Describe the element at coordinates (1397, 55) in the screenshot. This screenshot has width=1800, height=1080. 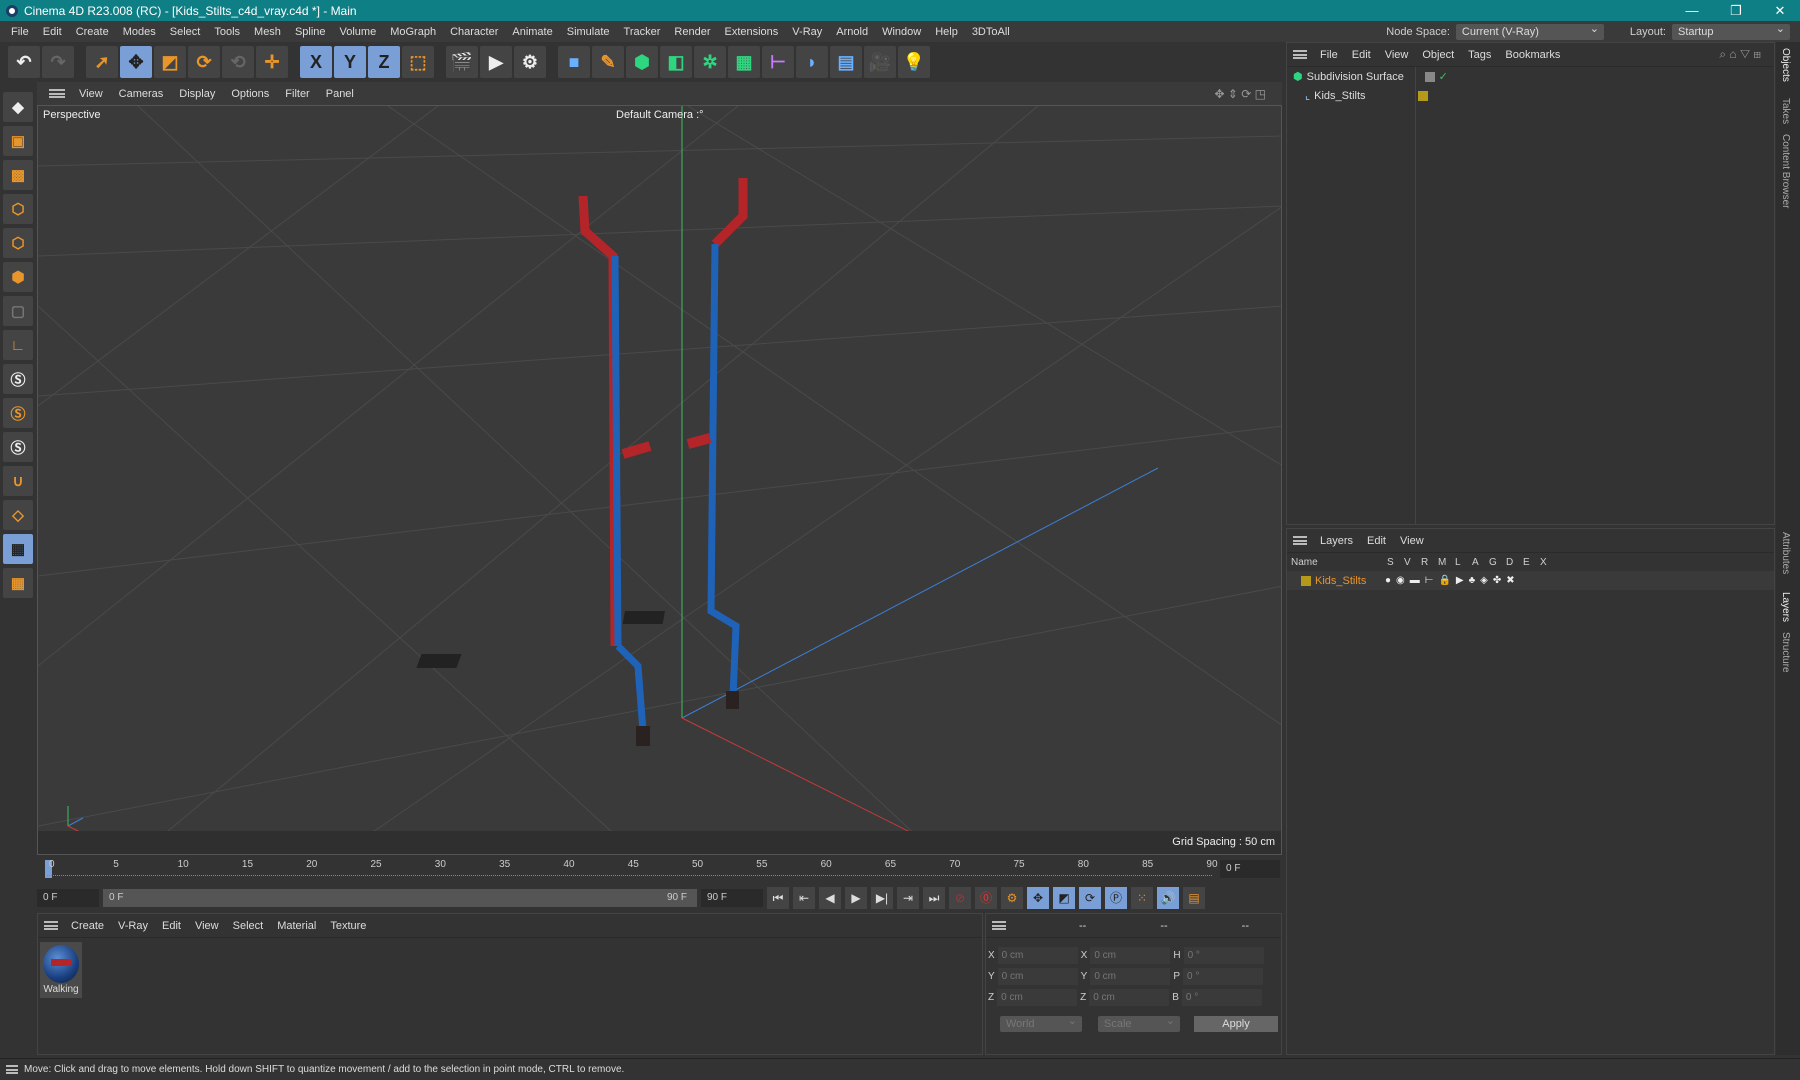
I see `obj-menu-view: View` at that location.